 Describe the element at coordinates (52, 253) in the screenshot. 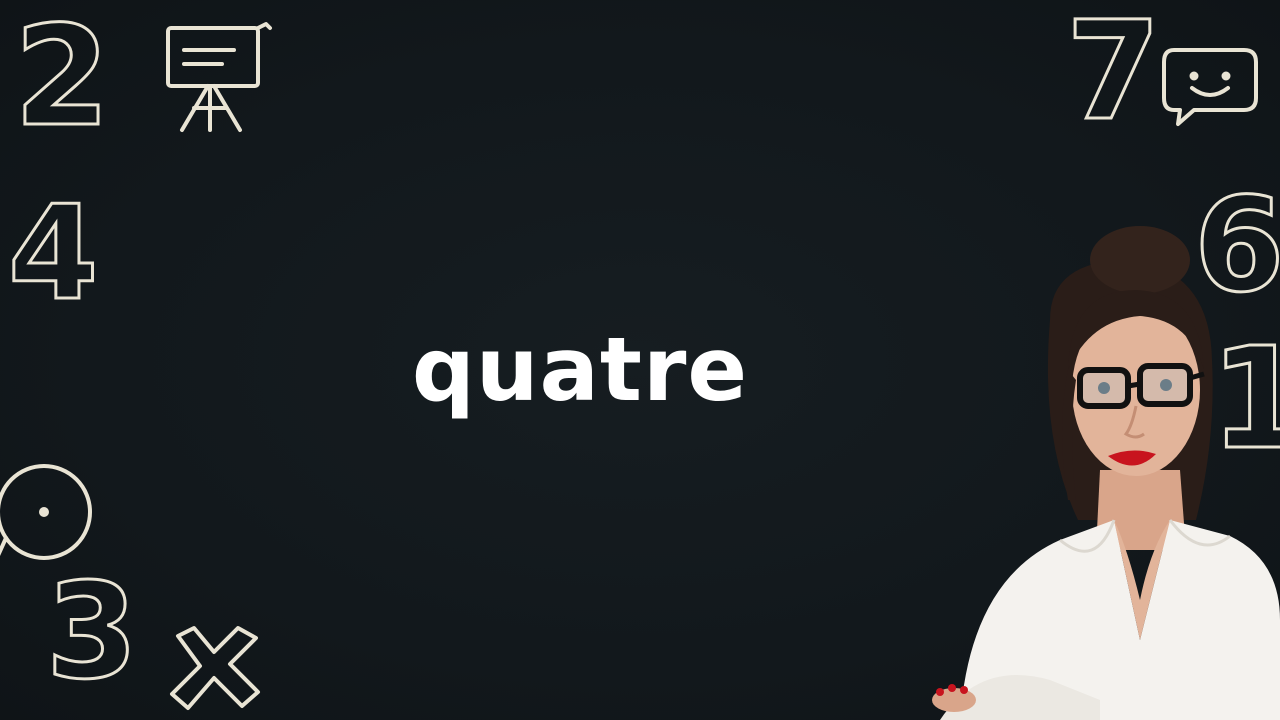

I see `outline-number-four: 4` at that location.